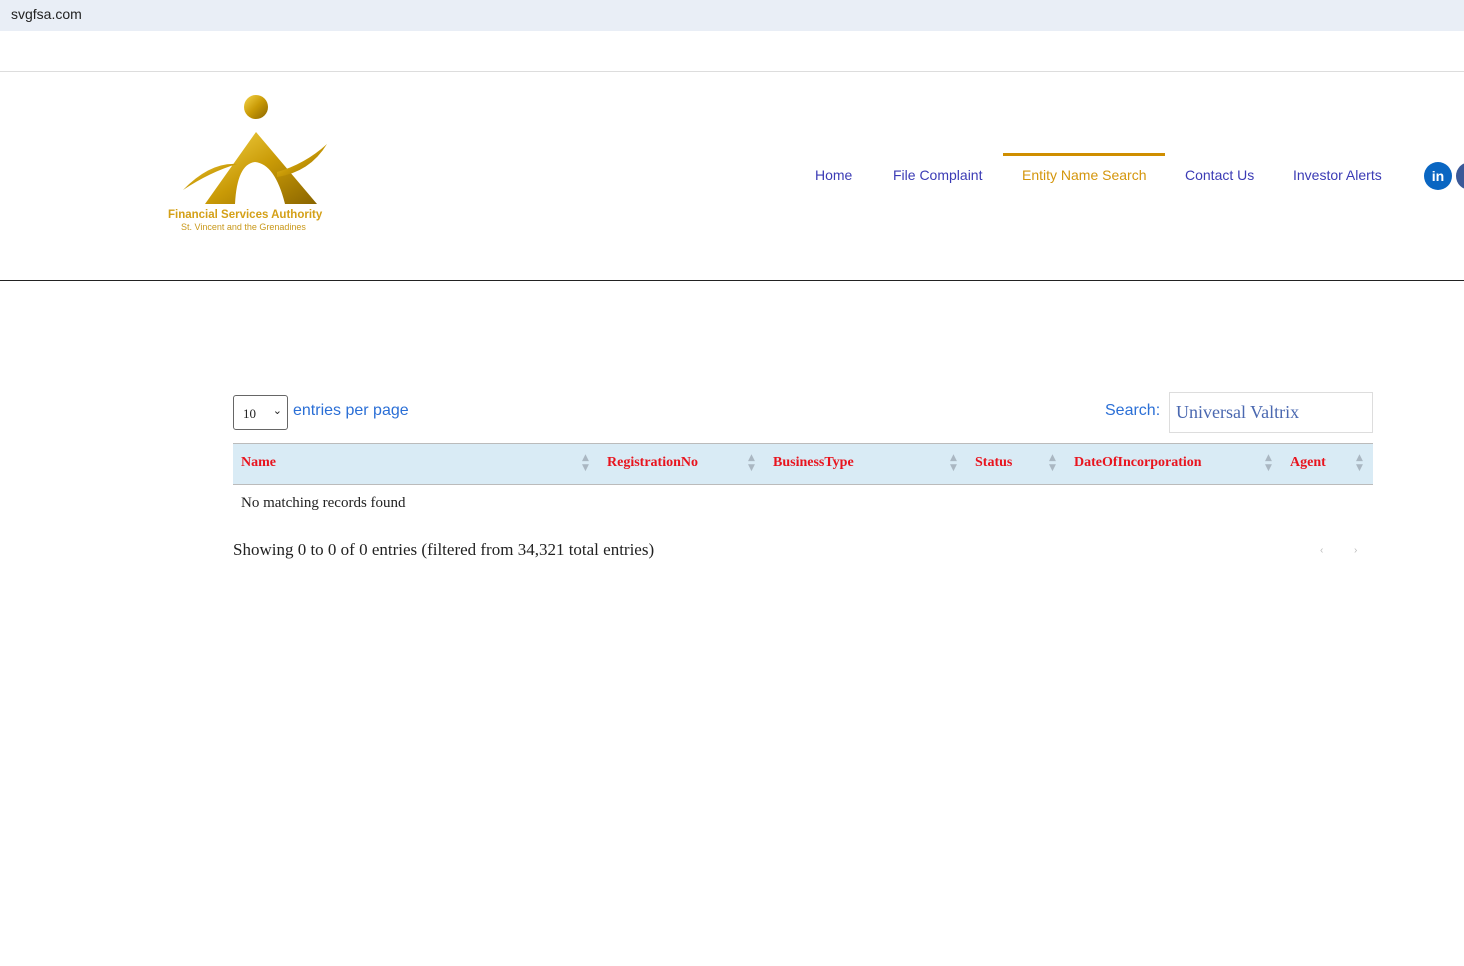  Describe the element at coordinates (652, 463) in the screenshot. I see `column-registrationno: RegistrationNo` at that location.